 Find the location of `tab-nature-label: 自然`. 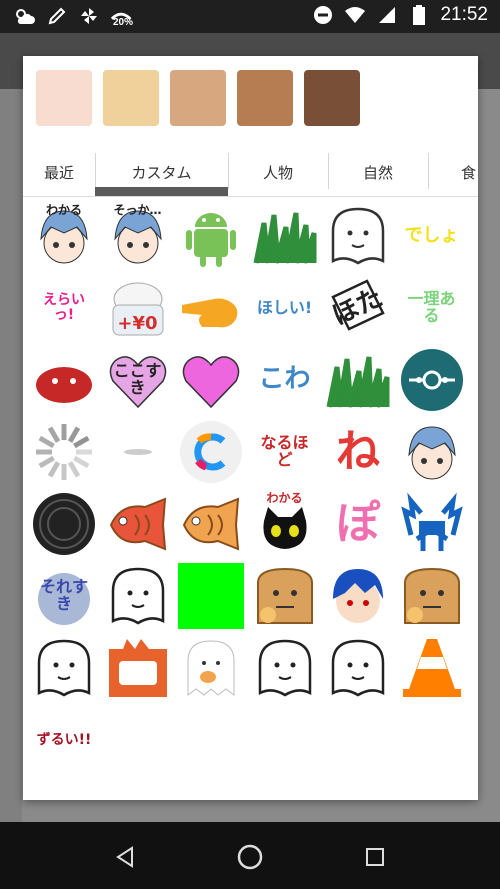

tab-nature-label: 自然 is located at coordinates (377, 172).